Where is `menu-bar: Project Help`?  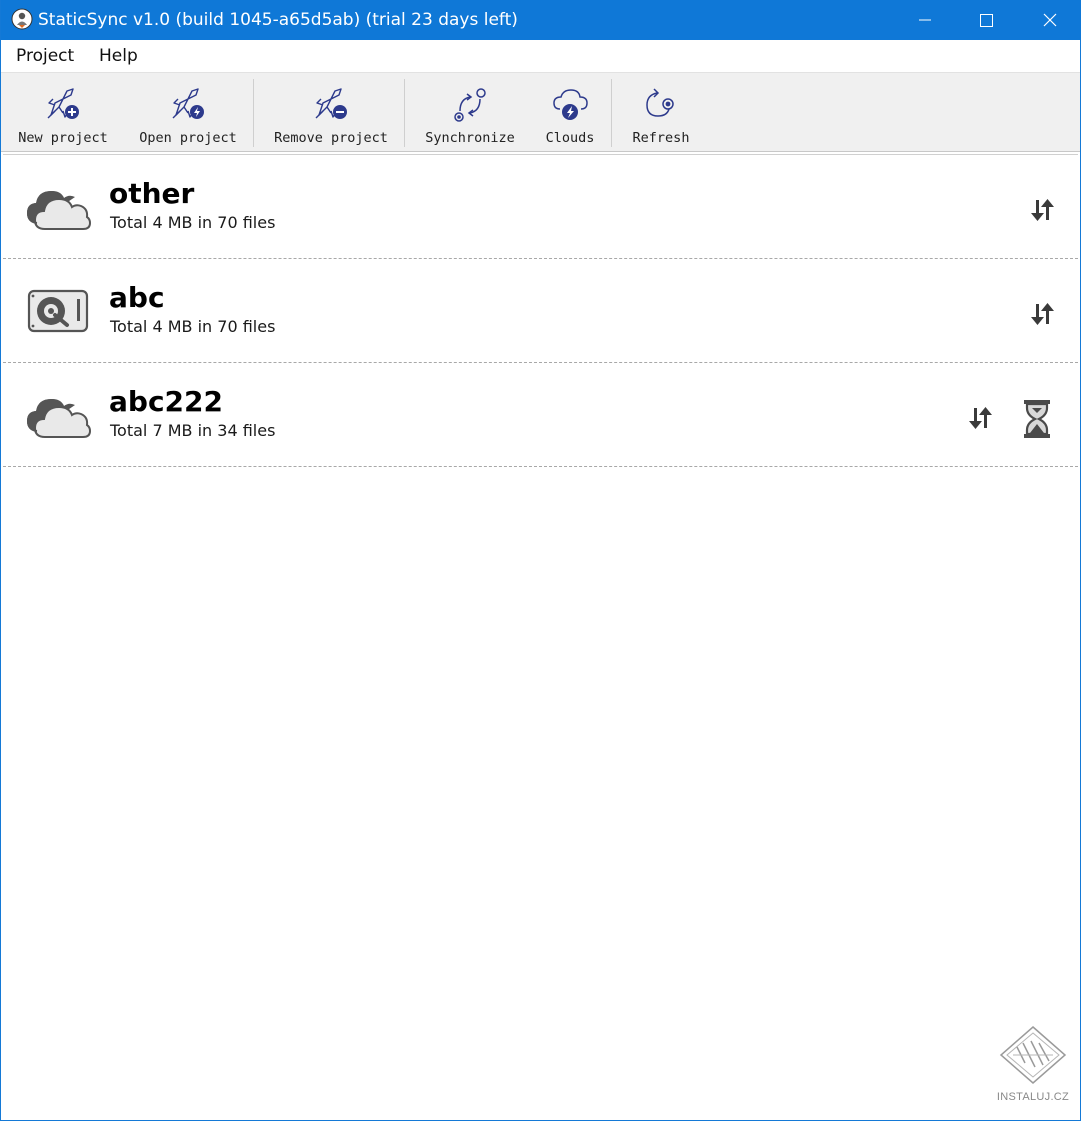
menu-bar: Project Help is located at coordinates (540, 56).